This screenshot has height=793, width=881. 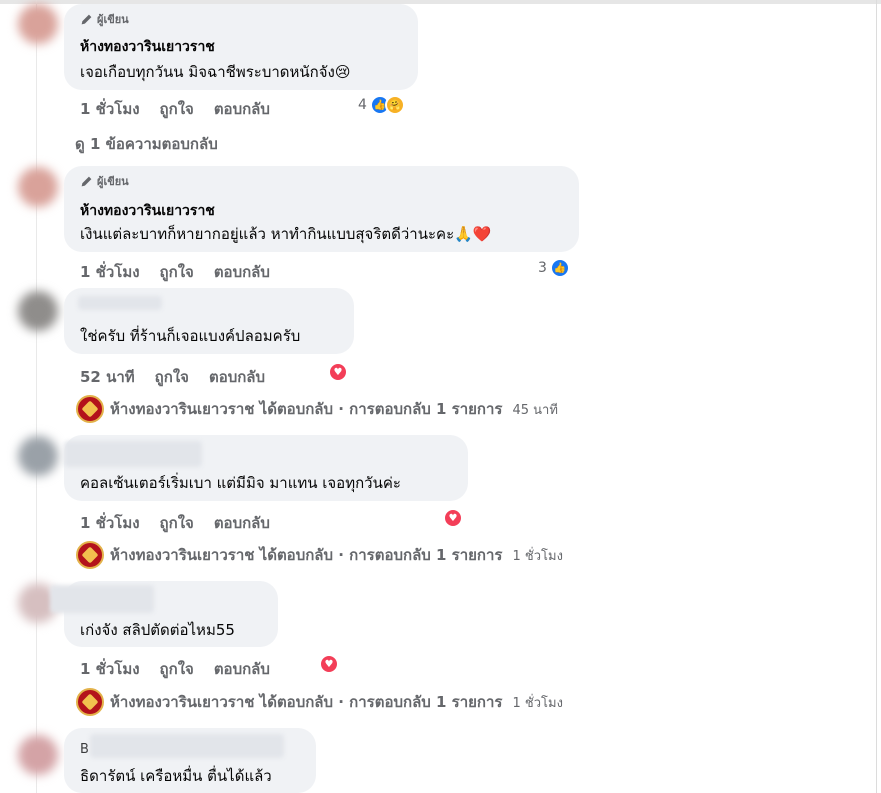 I want to click on comment-bubble: เก่งจัง สลิปตัดต่อไหม55, so click(x=164, y=614).